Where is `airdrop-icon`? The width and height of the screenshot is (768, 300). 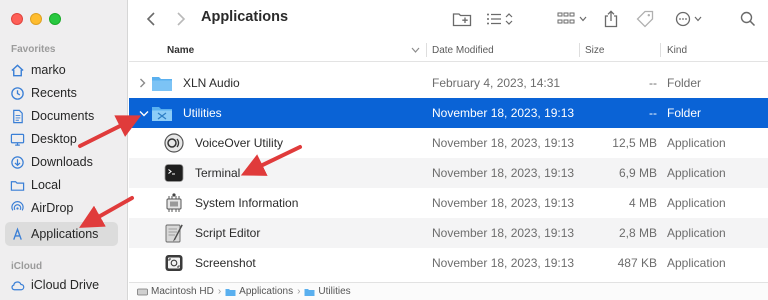 airdrop-icon is located at coordinates (17, 208).